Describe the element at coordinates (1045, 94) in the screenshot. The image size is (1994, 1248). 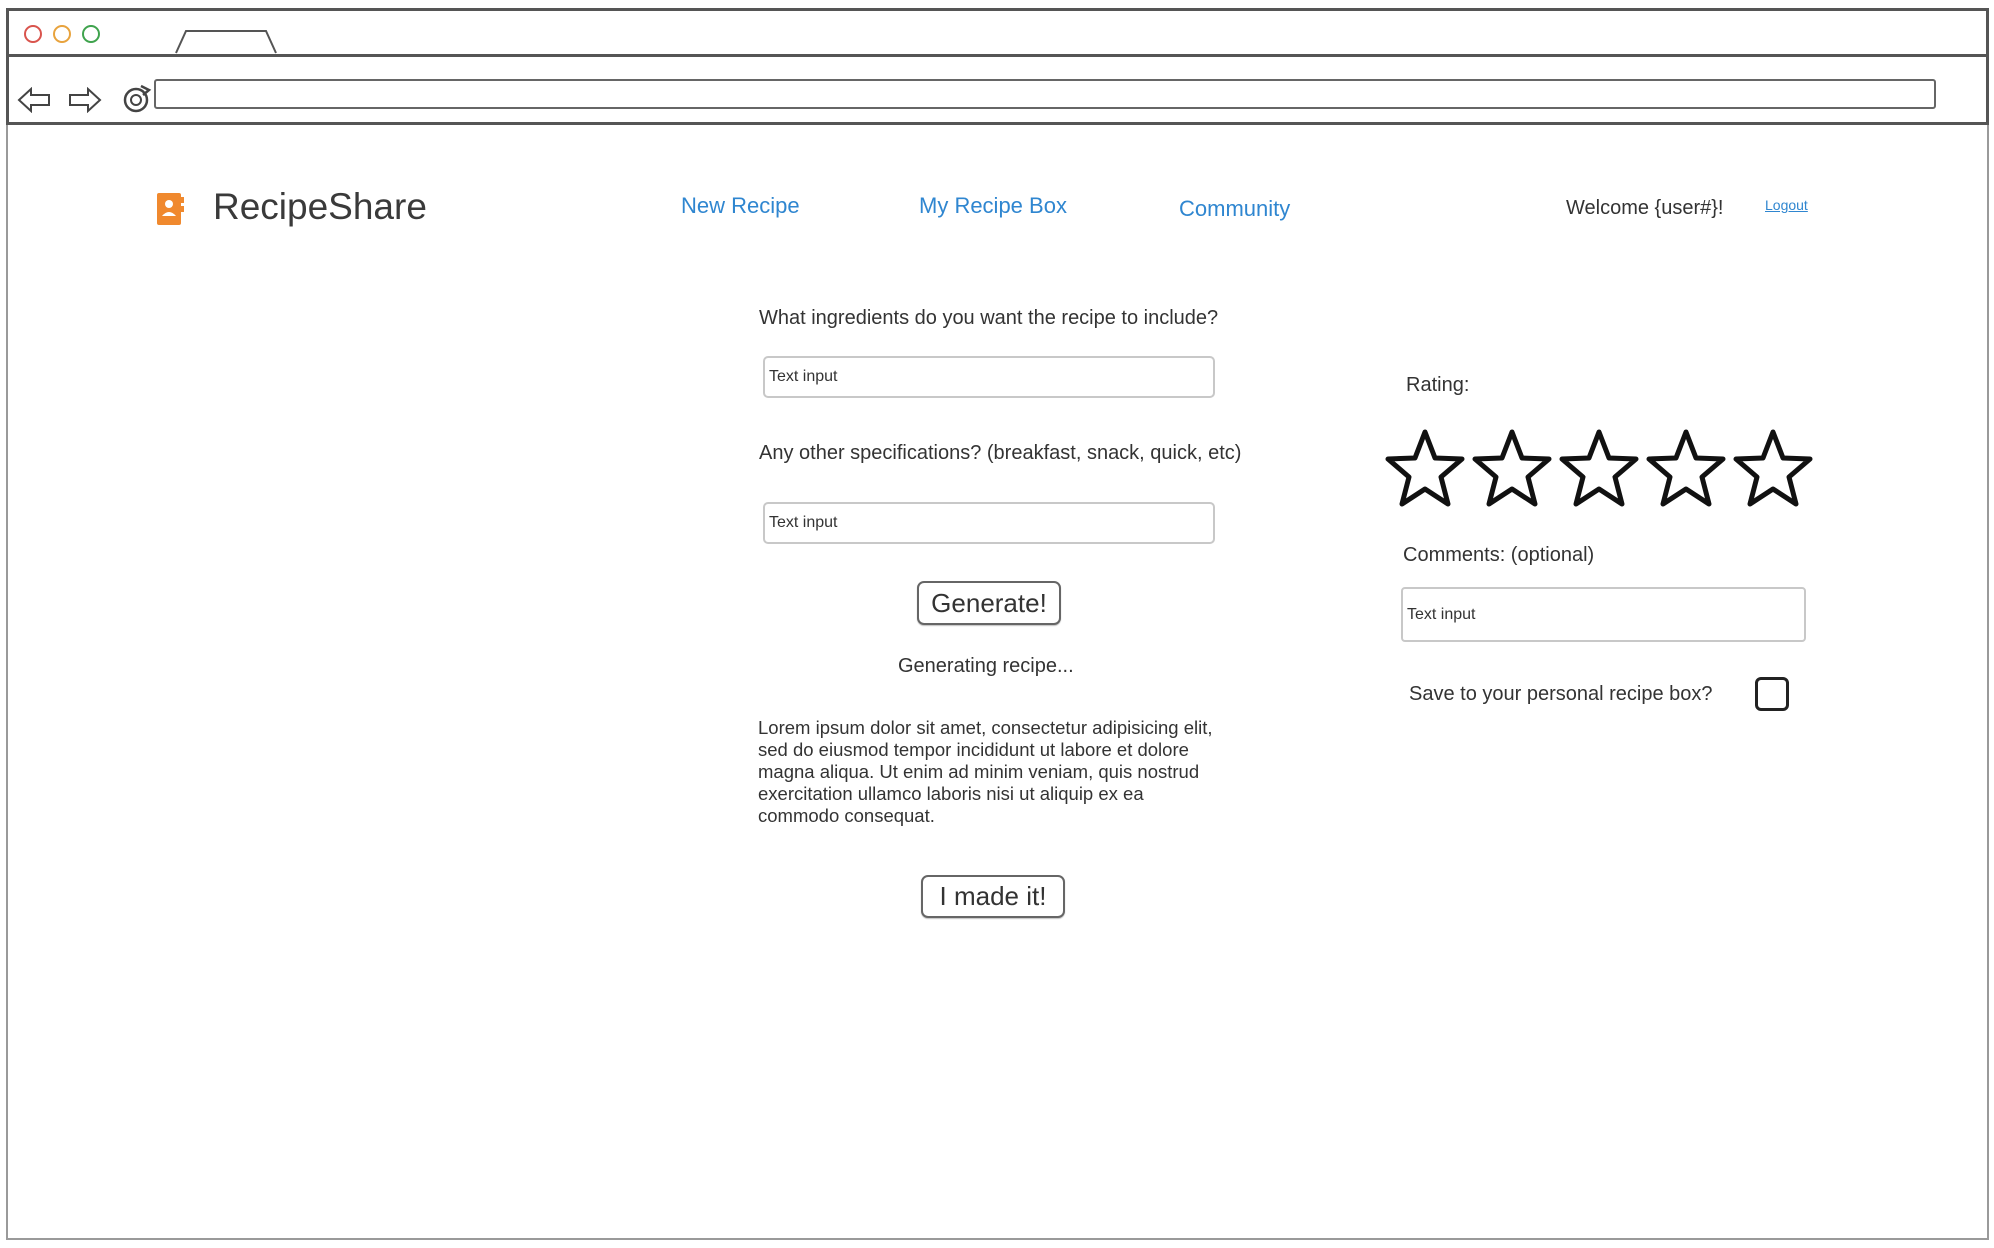
I see `address-bar` at that location.